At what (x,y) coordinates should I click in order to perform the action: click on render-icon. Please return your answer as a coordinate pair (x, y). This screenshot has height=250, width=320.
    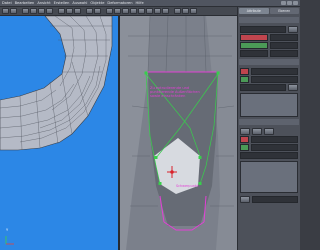
    Looking at the image, I should click on (89, 11).